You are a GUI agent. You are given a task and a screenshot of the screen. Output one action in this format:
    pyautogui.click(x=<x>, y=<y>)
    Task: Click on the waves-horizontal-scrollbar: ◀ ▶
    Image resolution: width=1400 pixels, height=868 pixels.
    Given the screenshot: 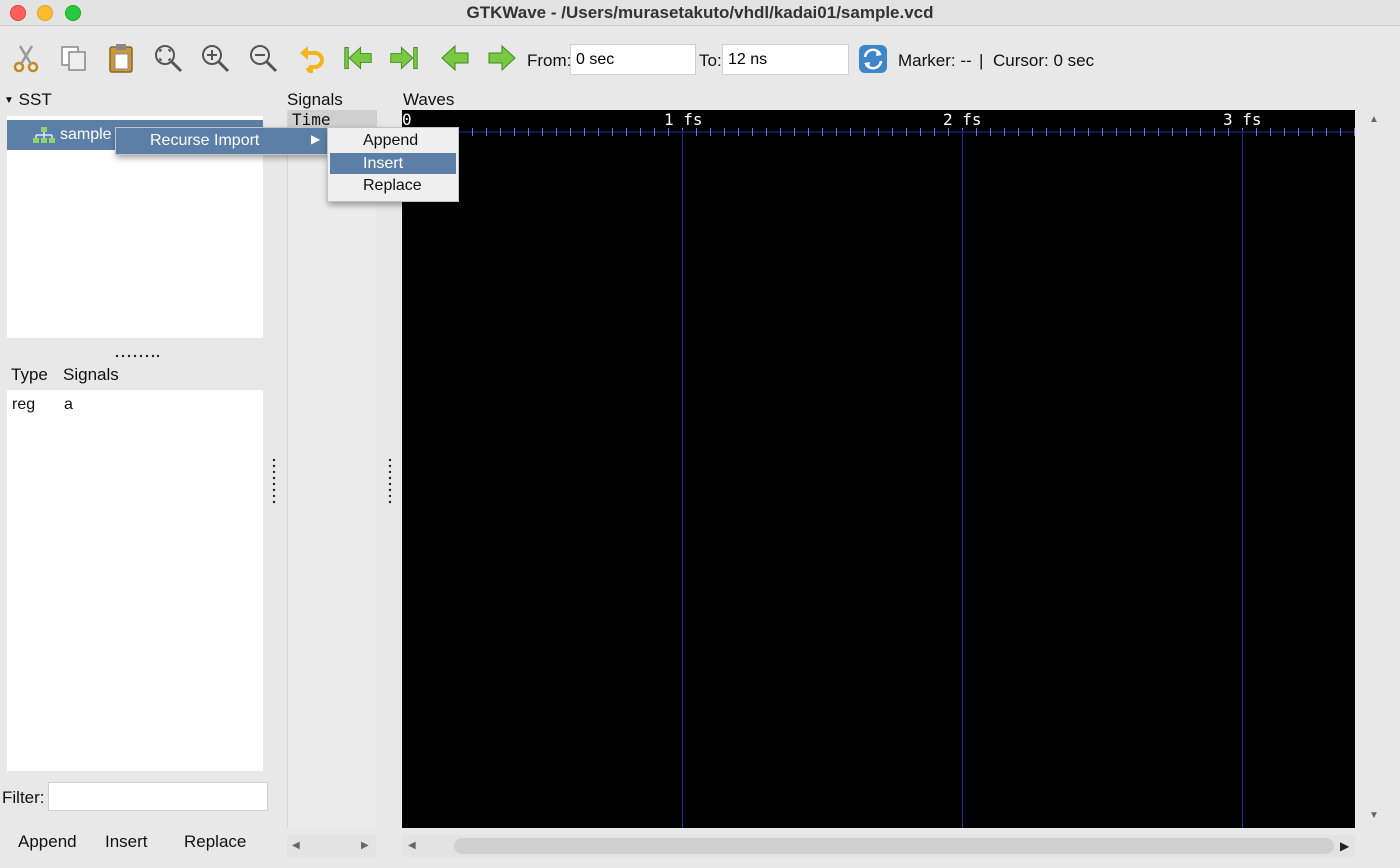 What is the action you would take?
    pyautogui.click(x=878, y=846)
    